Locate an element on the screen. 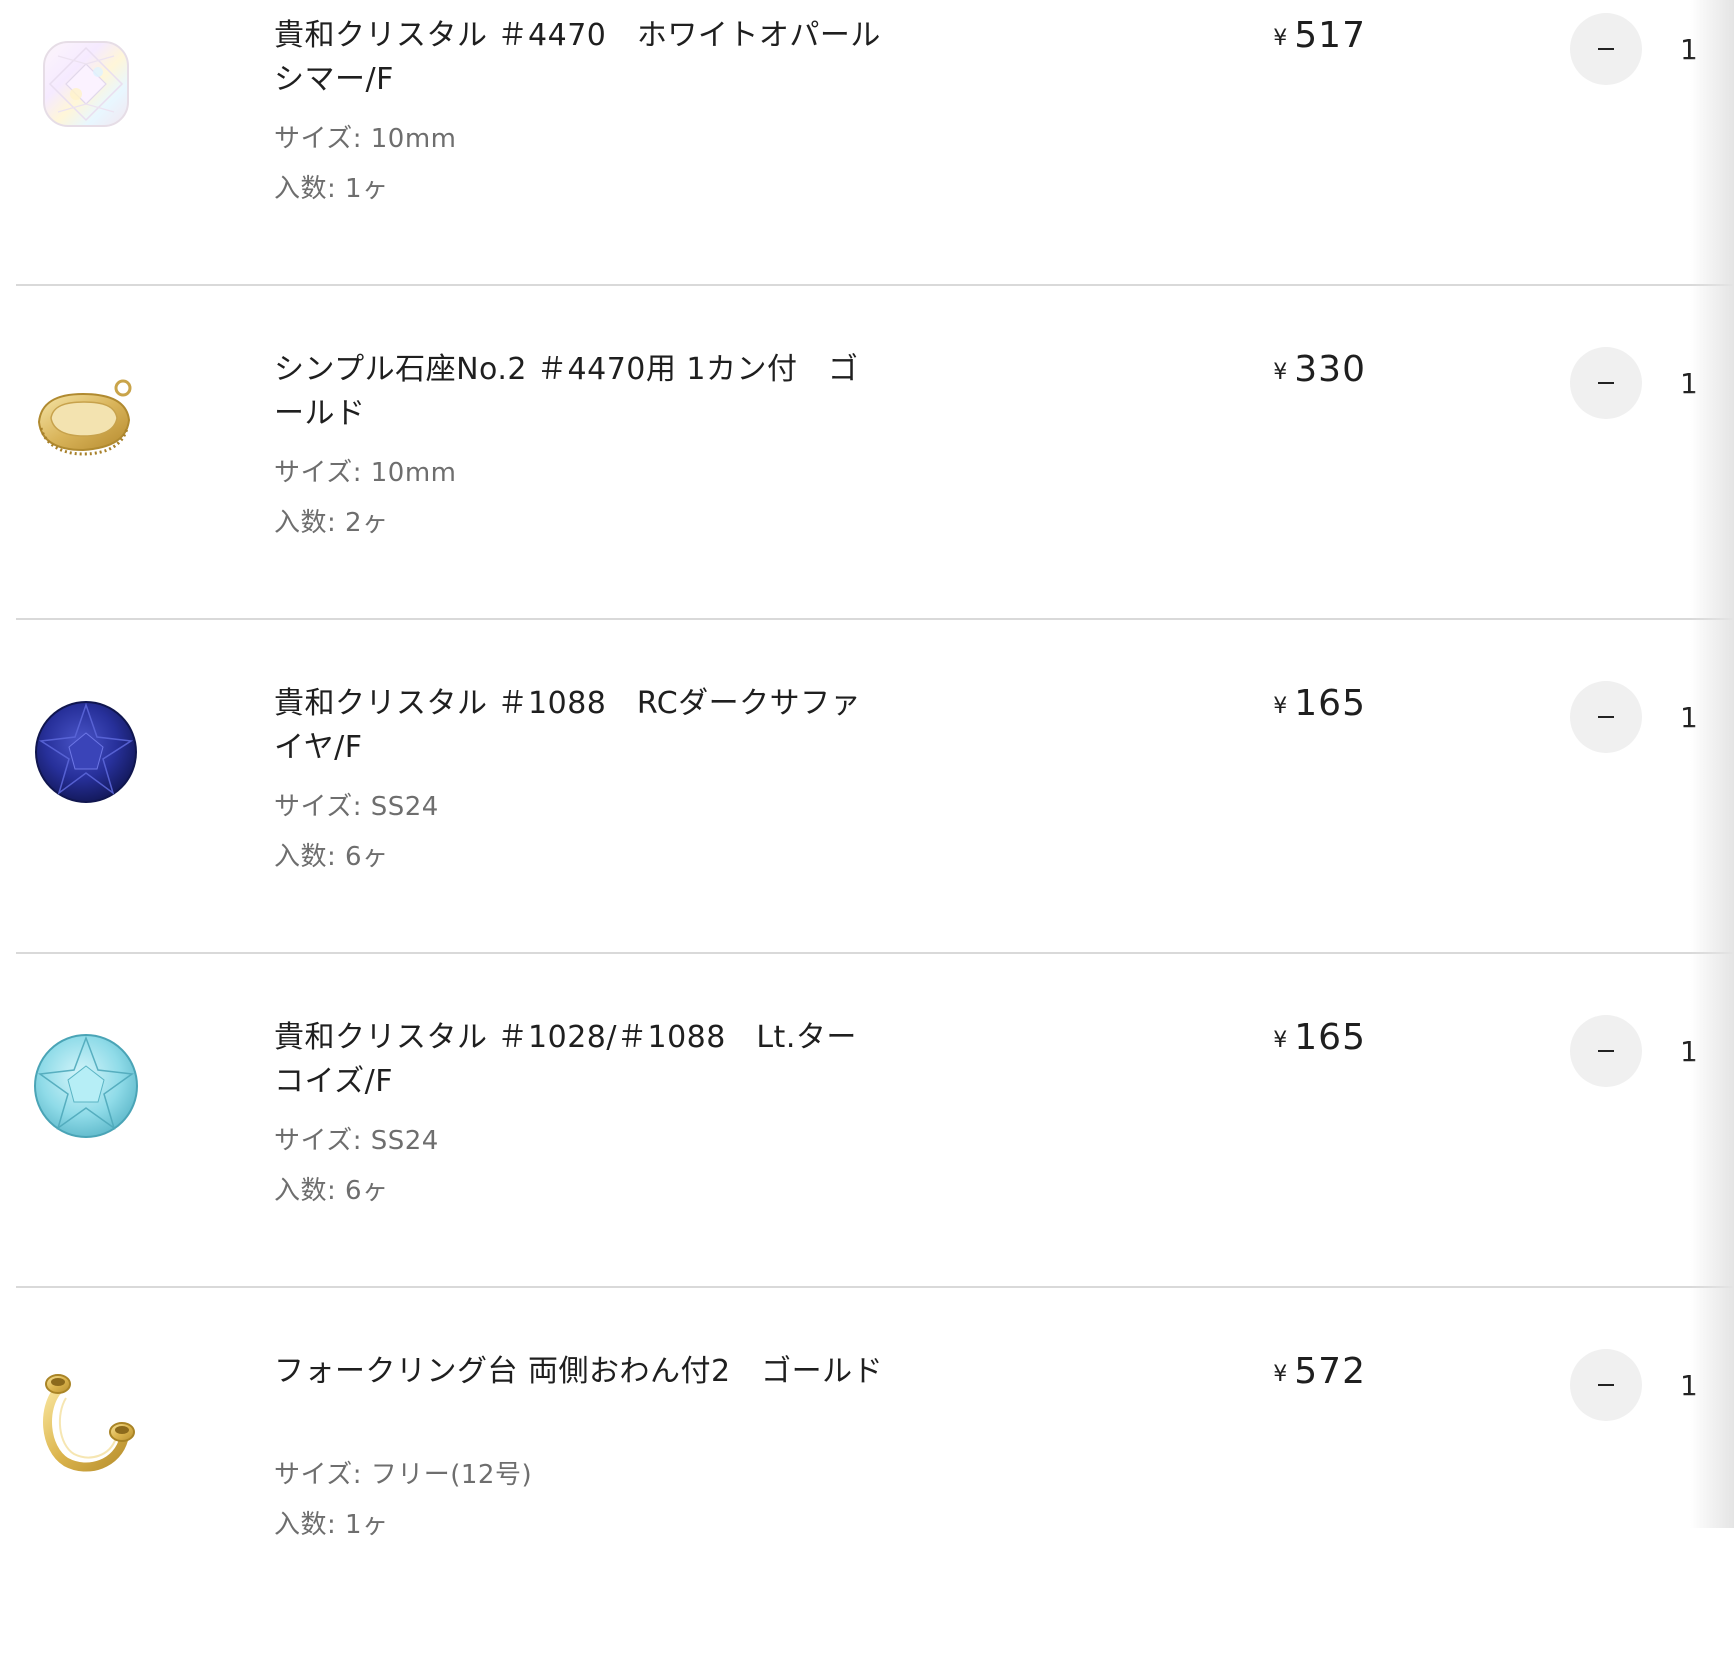  price-value: 517 is located at coordinates (1330, 35).